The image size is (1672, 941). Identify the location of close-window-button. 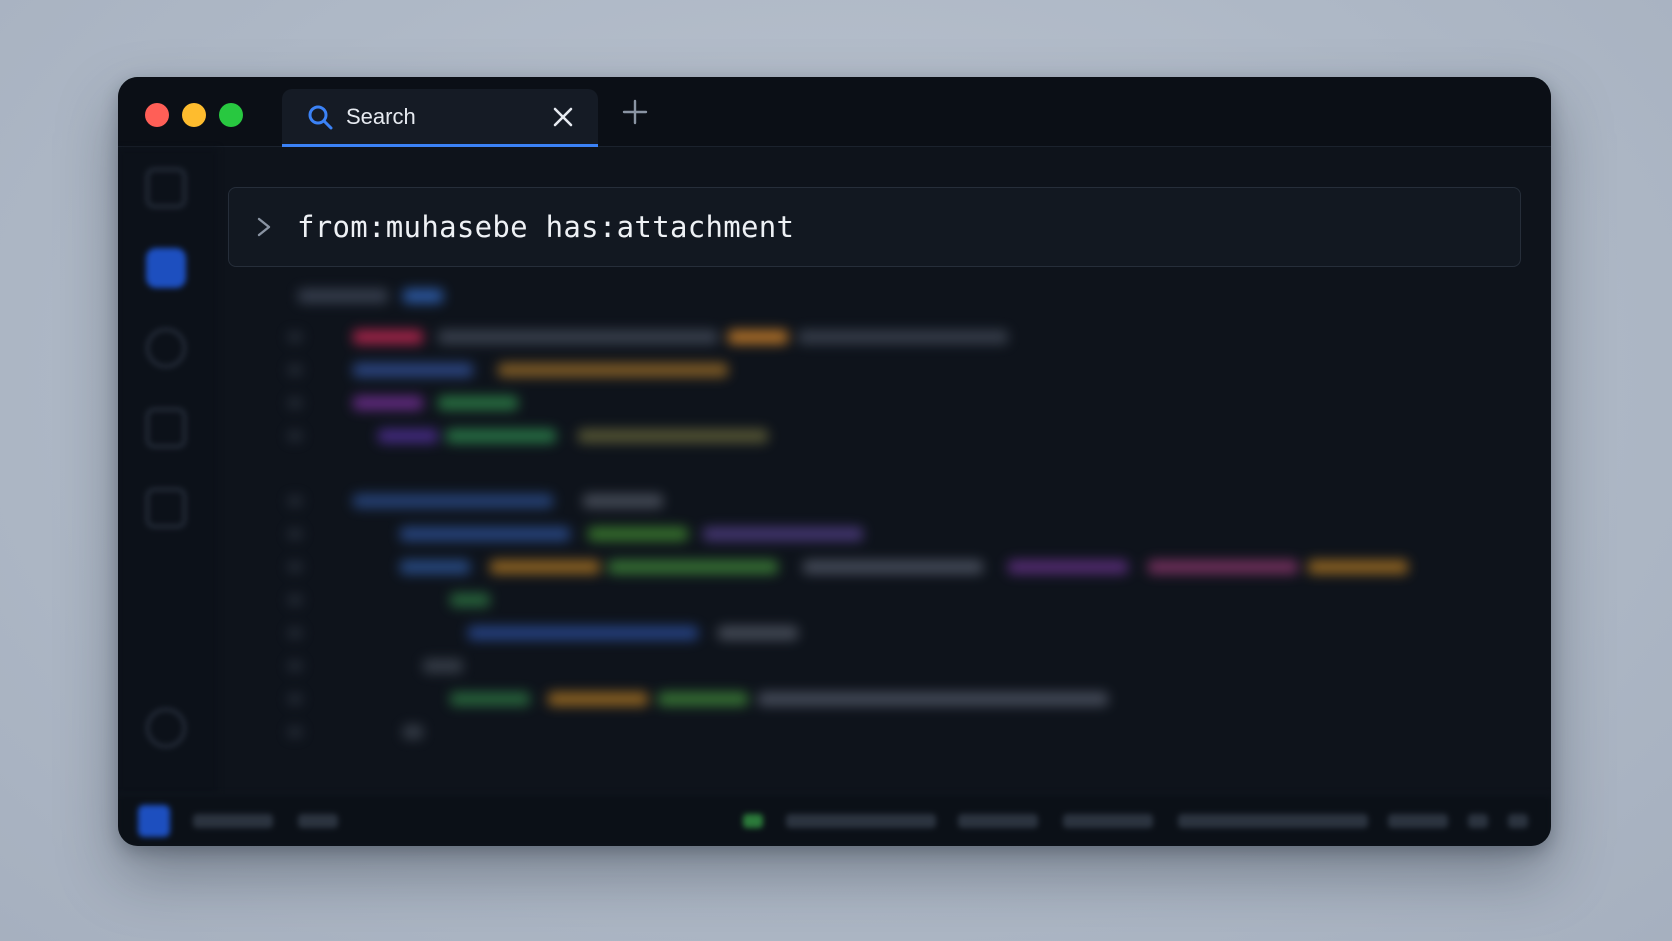
(157, 115).